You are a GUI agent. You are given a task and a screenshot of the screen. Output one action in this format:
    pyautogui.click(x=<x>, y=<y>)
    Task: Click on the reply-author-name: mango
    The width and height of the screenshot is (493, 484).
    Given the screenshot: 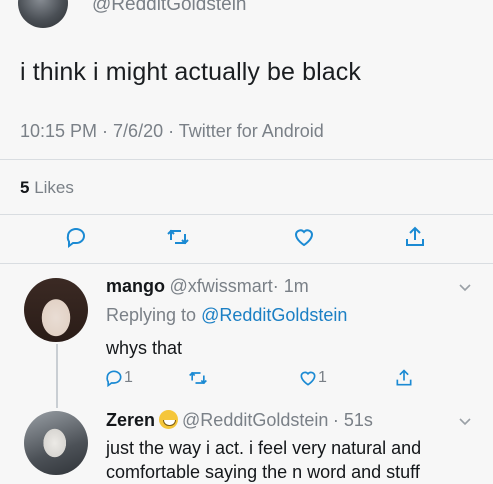 What is the action you would take?
    pyautogui.click(x=135, y=286)
    